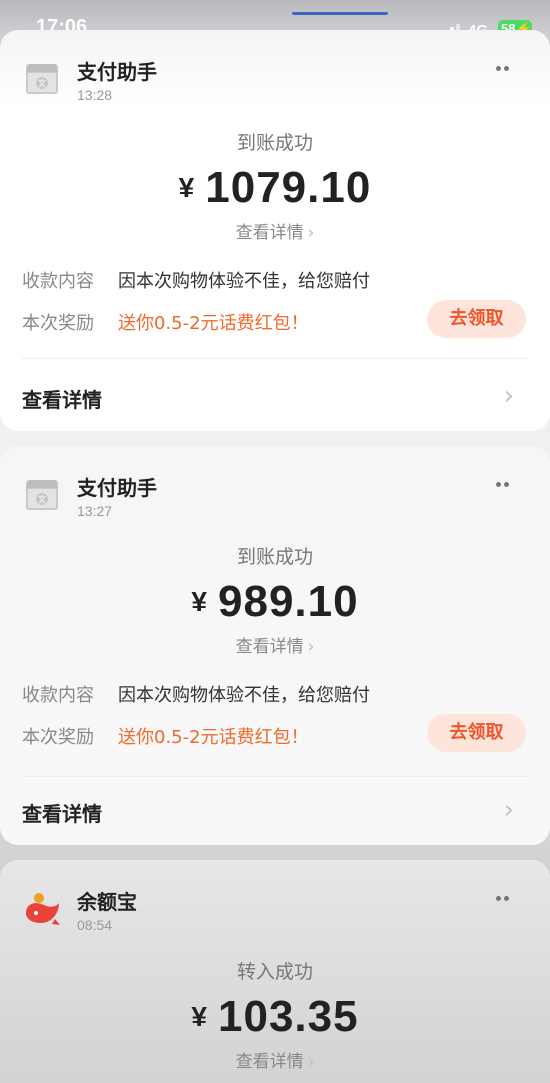 This screenshot has height=1083, width=550. I want to click on amount-value: 989.10, so click(288, 601).